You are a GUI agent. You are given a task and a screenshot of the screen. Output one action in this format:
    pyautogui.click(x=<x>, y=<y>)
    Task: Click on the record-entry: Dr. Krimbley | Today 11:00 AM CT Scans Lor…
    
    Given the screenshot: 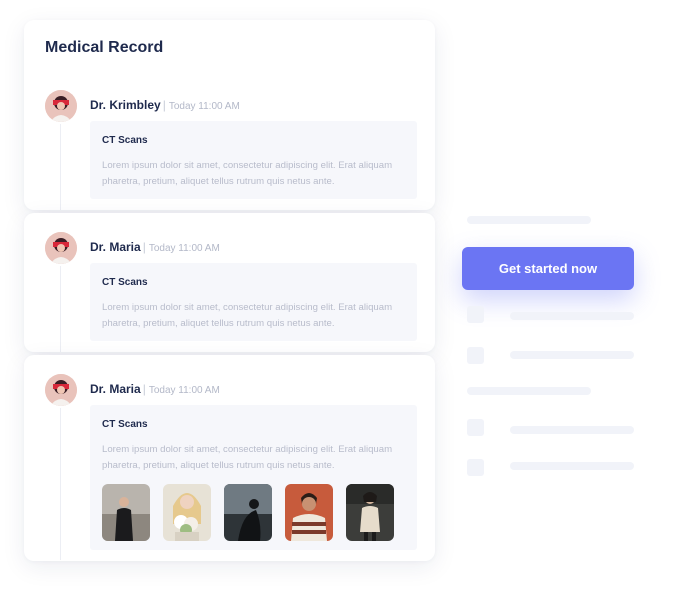 What is the action you would take?
    pyautogui.click(x=231, y=150)
    